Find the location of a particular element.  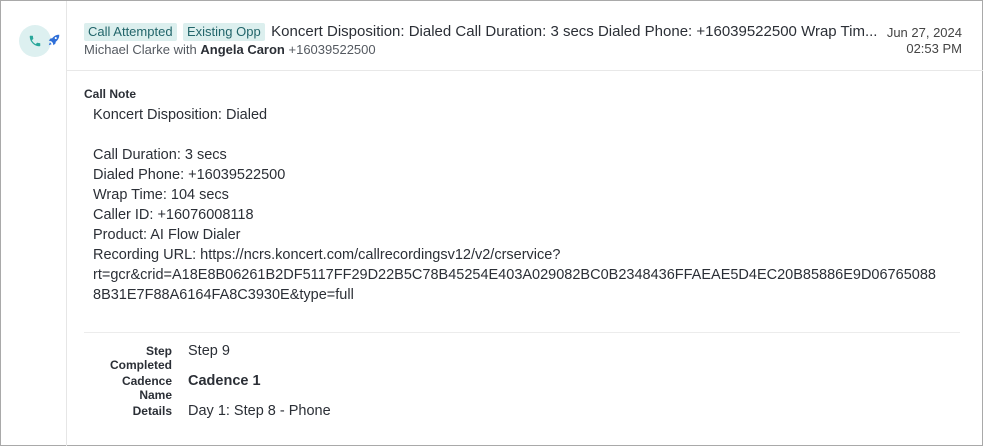

note-dialed-phone: Dialed Phone: +16039522500 is located at coordinates (189, 175).